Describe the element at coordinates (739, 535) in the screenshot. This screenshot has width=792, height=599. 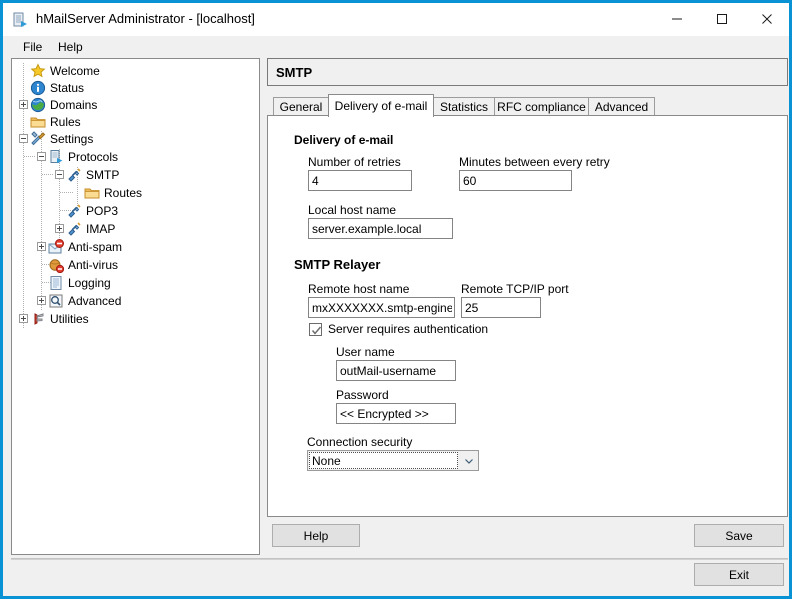
I see `save-button: Save` at that location.